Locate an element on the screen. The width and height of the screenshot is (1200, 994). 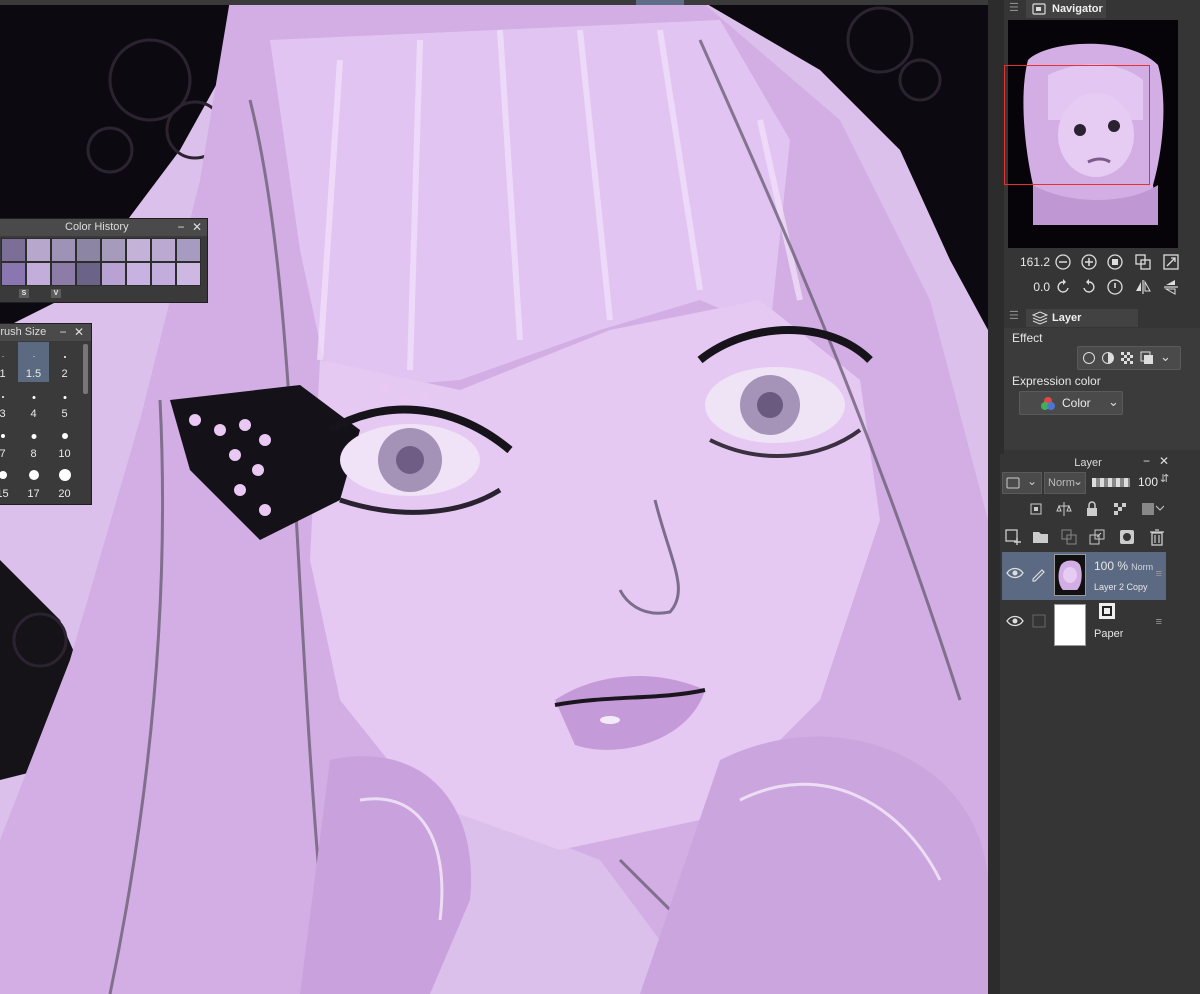
brush-size-value: 7 is located at coordinates (3, 454).